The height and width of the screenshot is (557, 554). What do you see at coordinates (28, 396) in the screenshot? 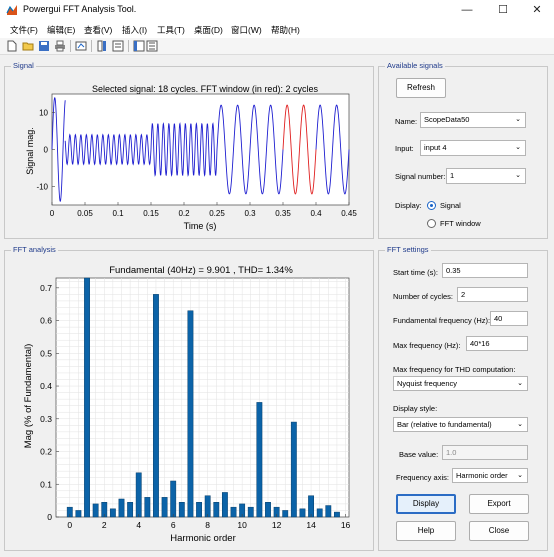
I see `fft-y-label: Mag (% of Fundamental)` at bounding box center [28, 396].